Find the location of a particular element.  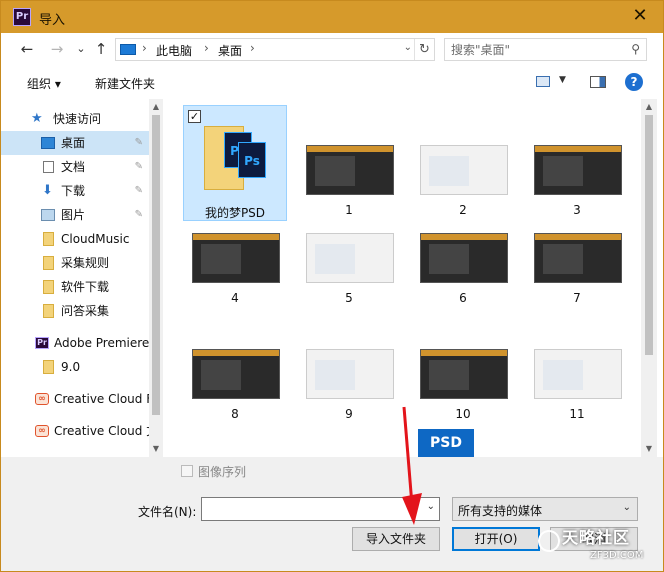

file-name-label: 文件名(N): is located at coordinates (167, 512).